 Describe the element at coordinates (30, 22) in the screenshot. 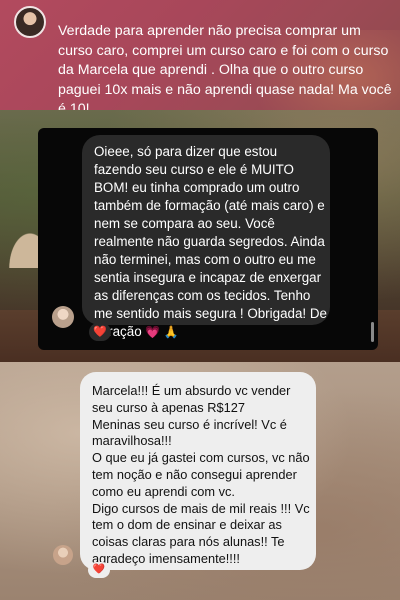

I see `avatar` at that location.